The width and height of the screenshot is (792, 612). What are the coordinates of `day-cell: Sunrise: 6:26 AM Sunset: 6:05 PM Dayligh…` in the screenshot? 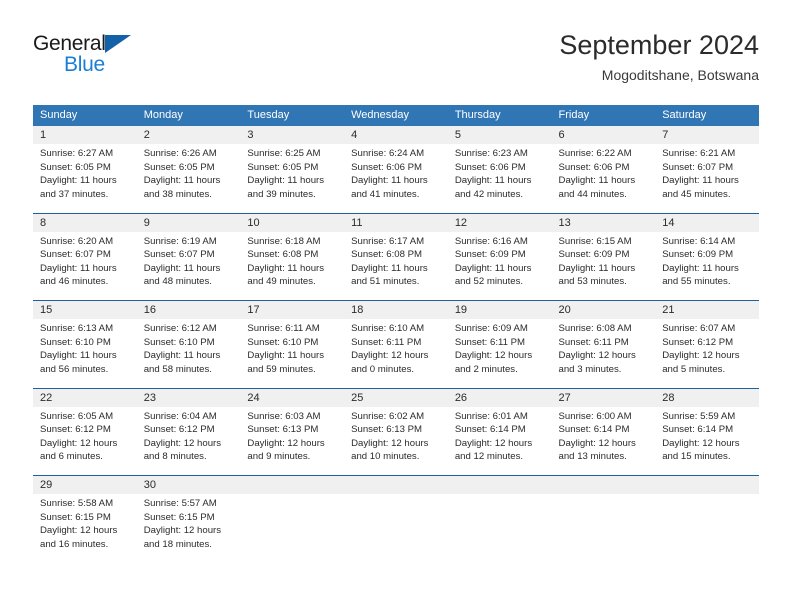 It's located at (188, 178).